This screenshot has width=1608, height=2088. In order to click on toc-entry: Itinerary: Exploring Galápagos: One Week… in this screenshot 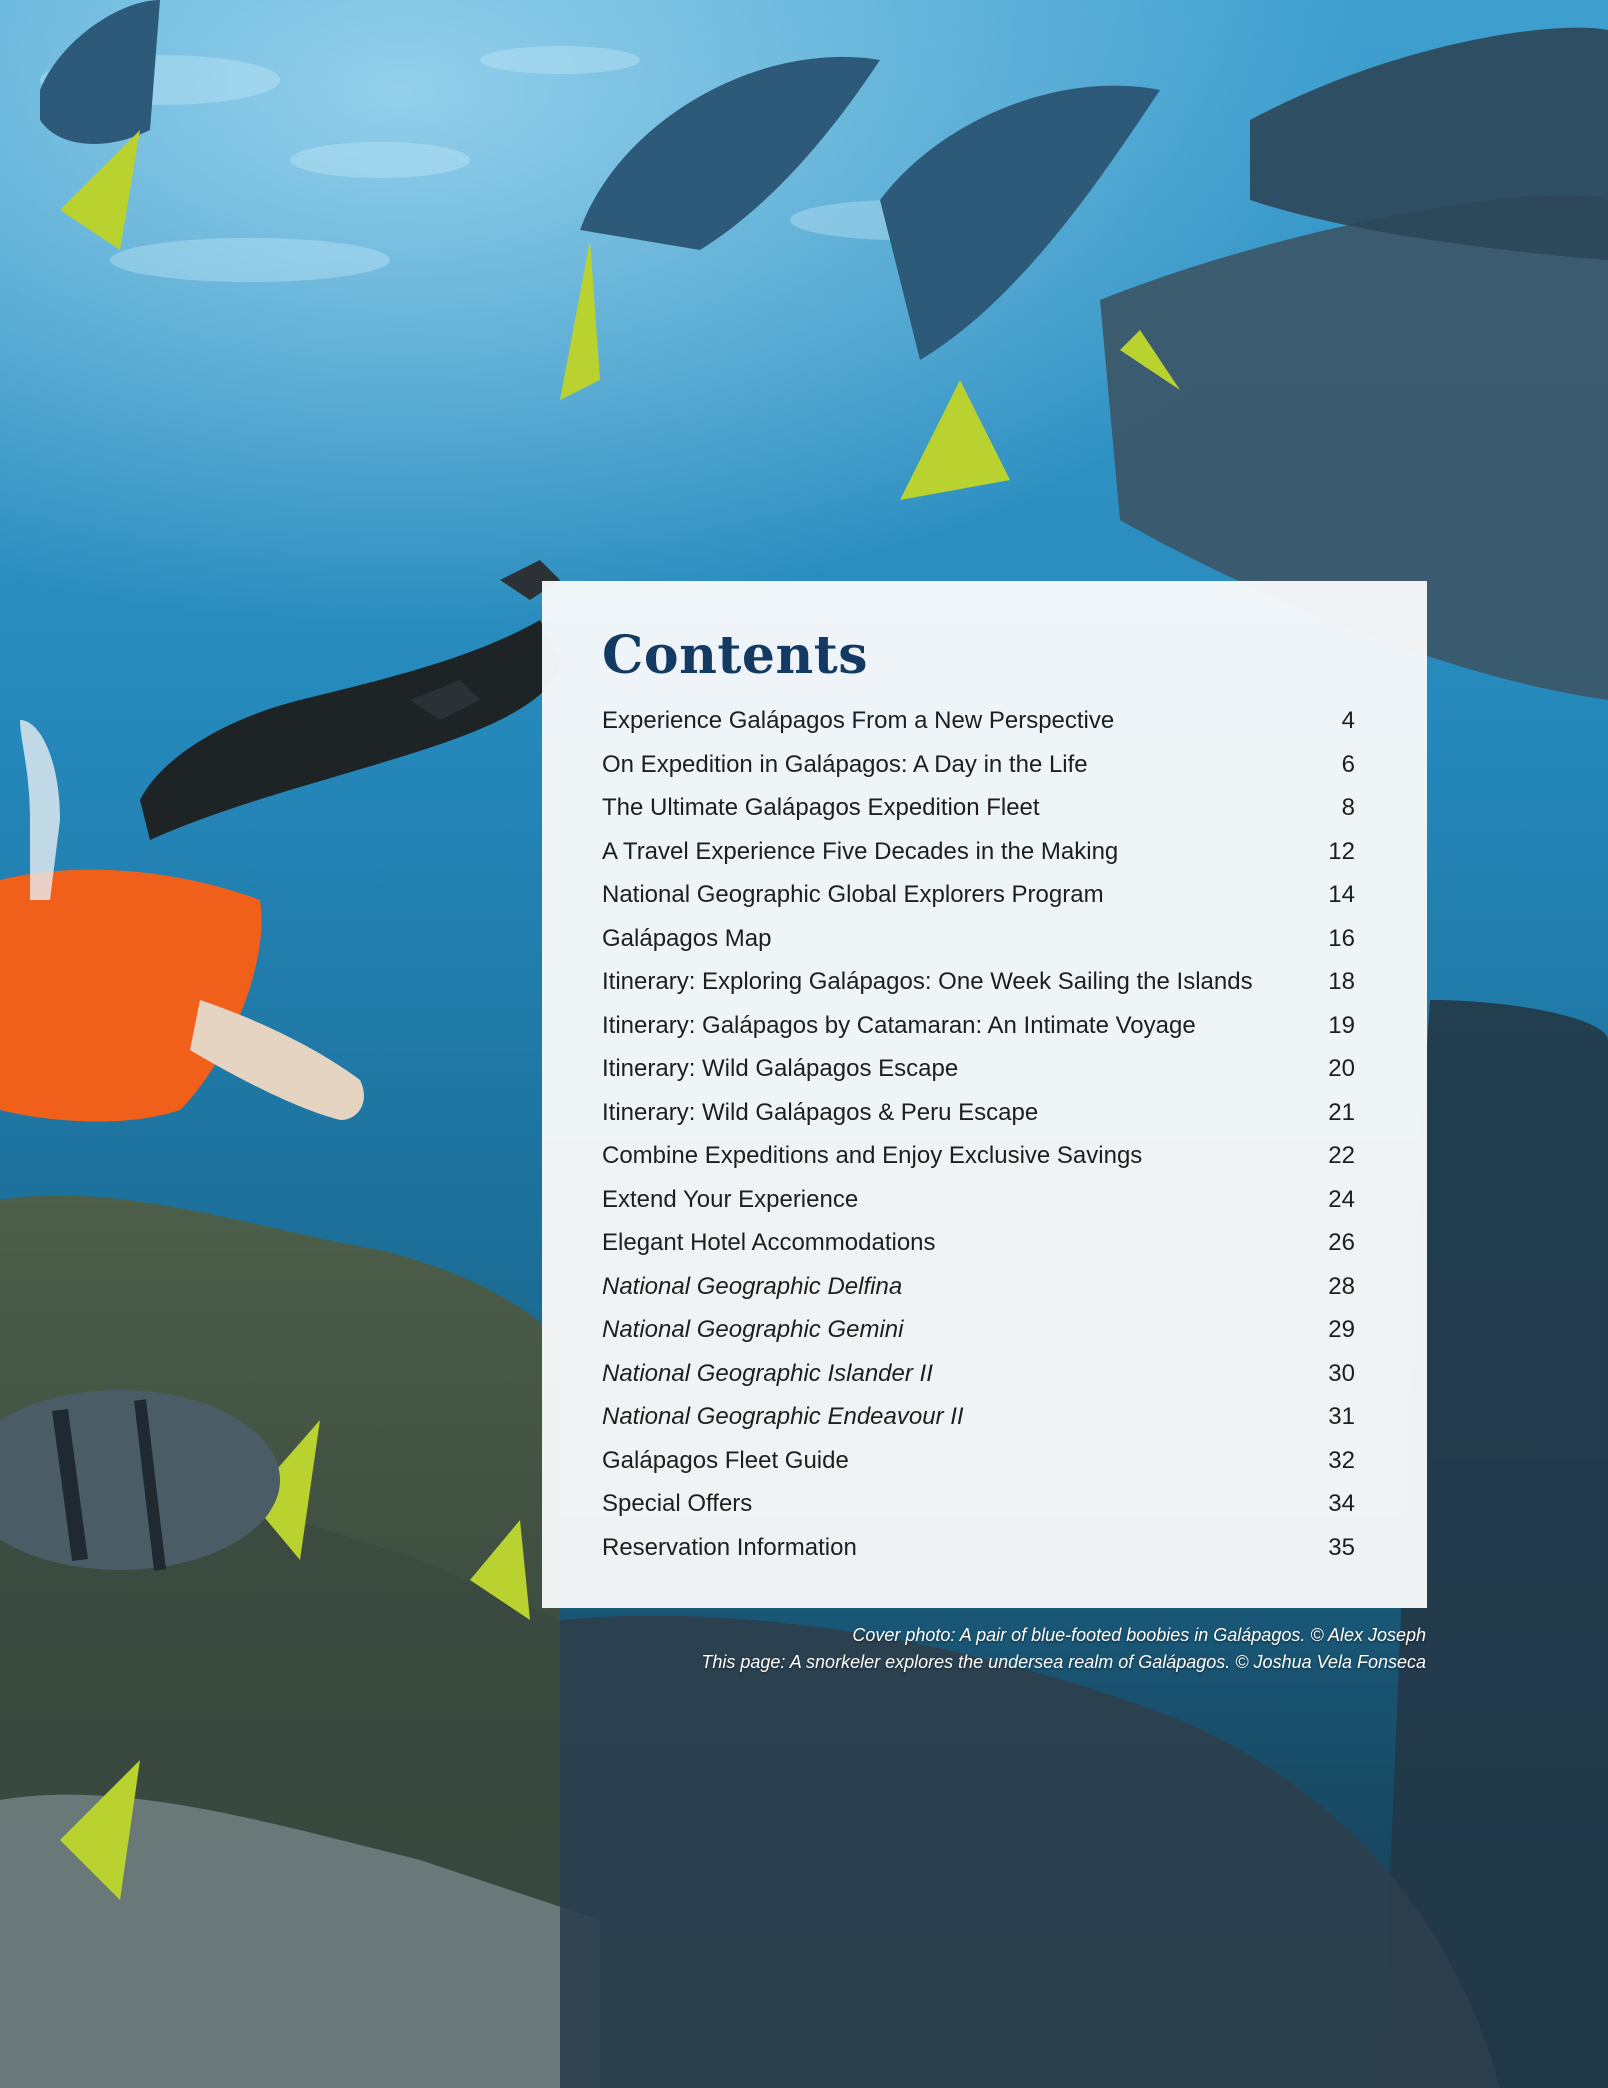, I will do `click(978, 982)`.